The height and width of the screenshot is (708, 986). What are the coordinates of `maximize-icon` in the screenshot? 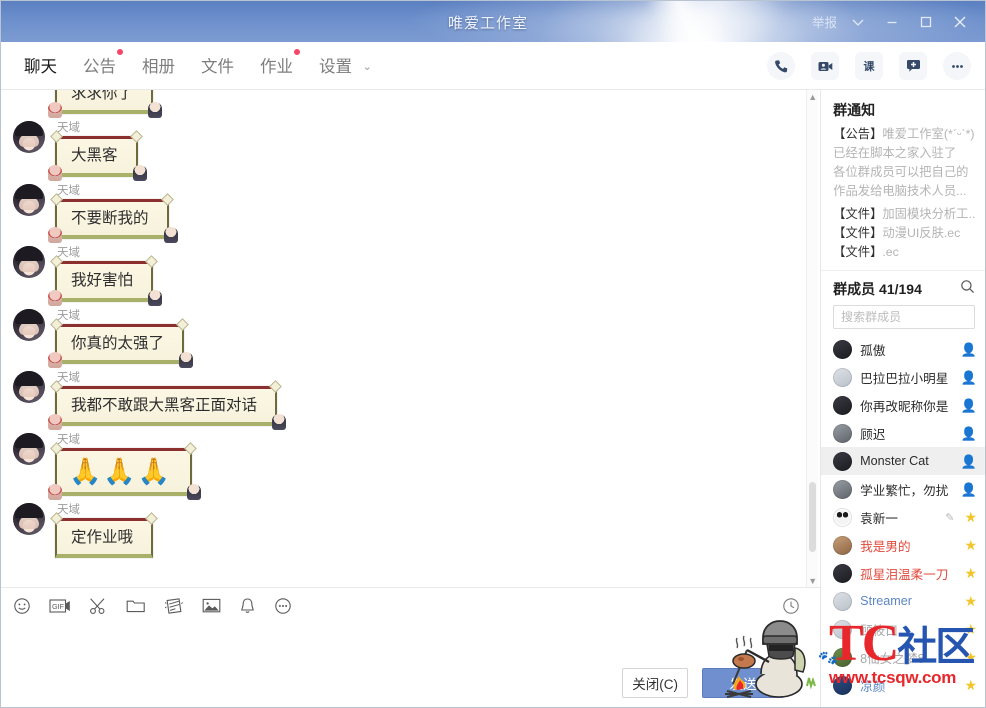 It's located at (926, 22).